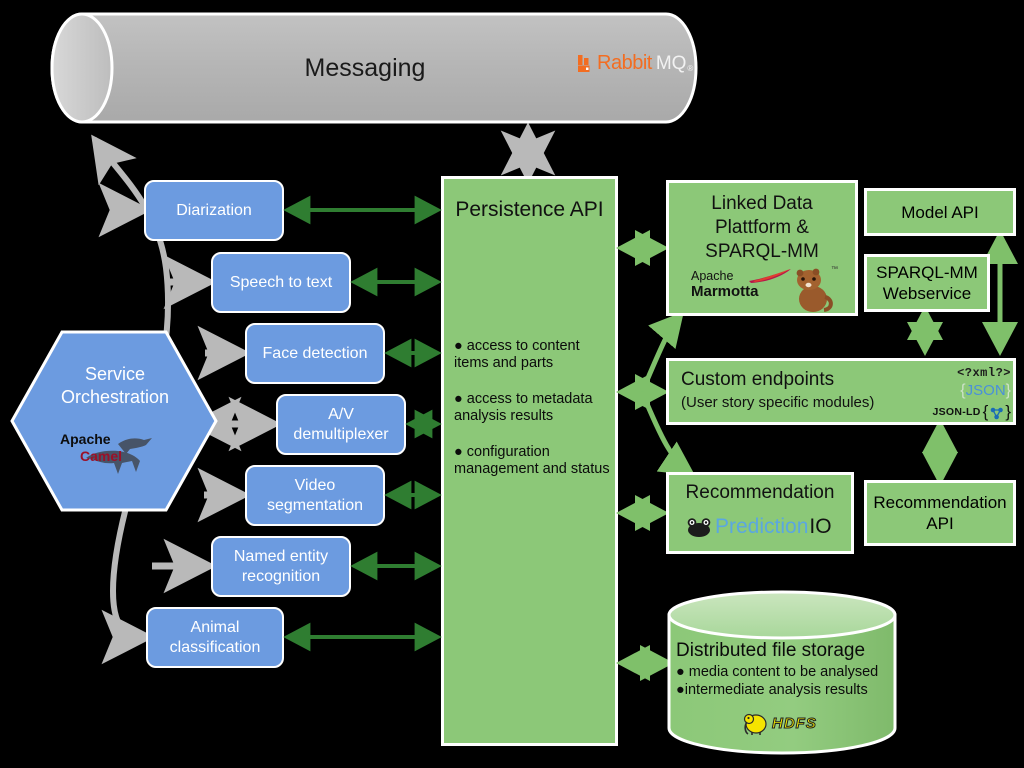 The height and width of the screenshot is (768, 1024). What do you see at coordinates (725, 291) in the screenshot?
I see `marmotta-word-marmotta: Marmotta` at bounding box center [725, 291].